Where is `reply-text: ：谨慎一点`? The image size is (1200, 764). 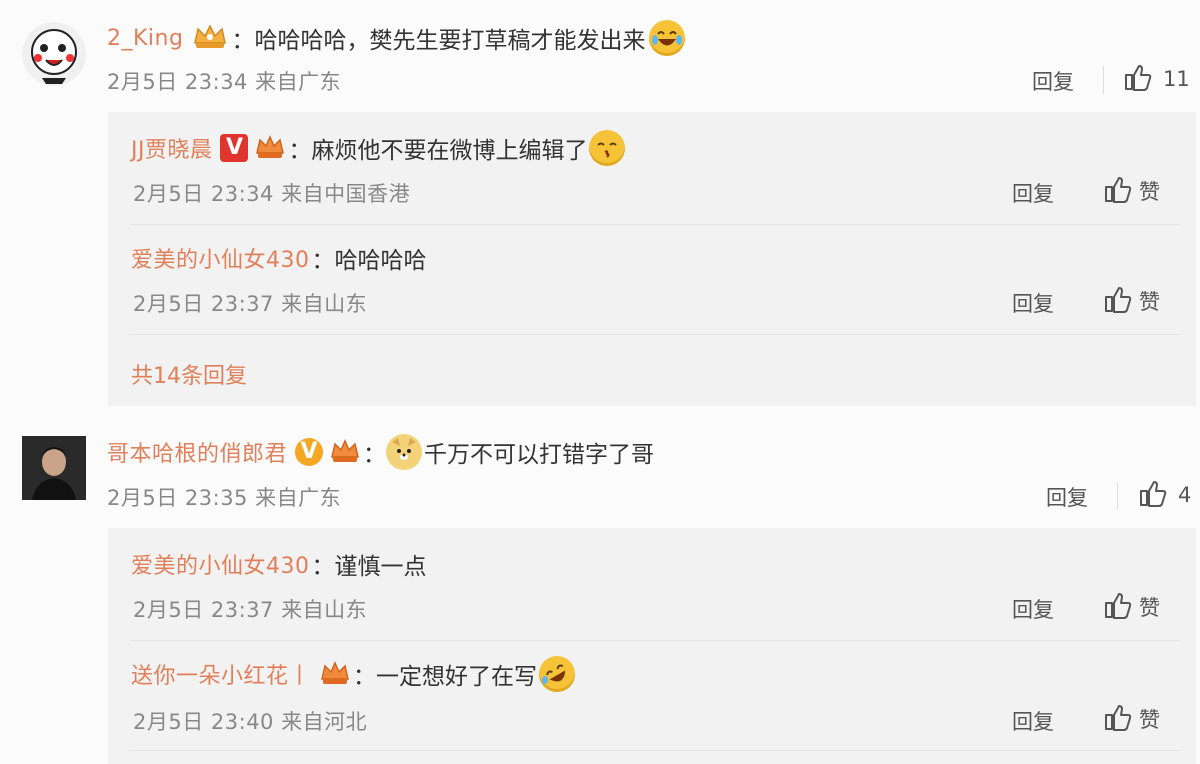 reply-text: ：谨慎一点 is located at coordinates (369, 567).